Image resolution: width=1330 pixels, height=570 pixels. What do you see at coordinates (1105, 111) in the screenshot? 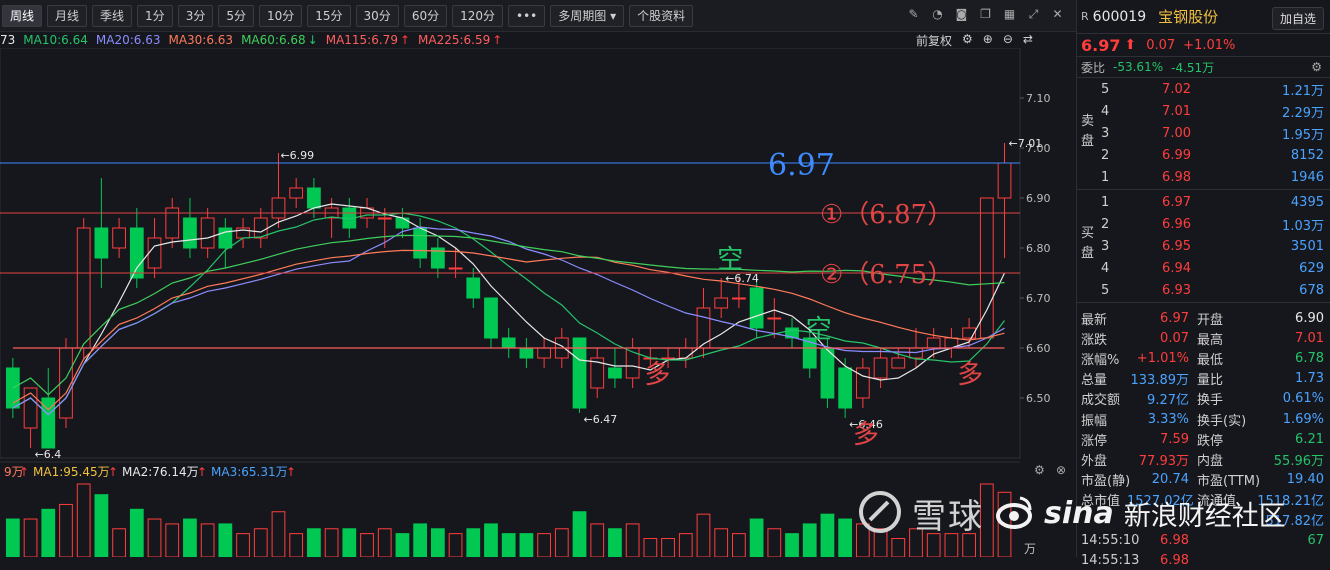
I see `level-index: 4` at bounding box center [1105, 111].